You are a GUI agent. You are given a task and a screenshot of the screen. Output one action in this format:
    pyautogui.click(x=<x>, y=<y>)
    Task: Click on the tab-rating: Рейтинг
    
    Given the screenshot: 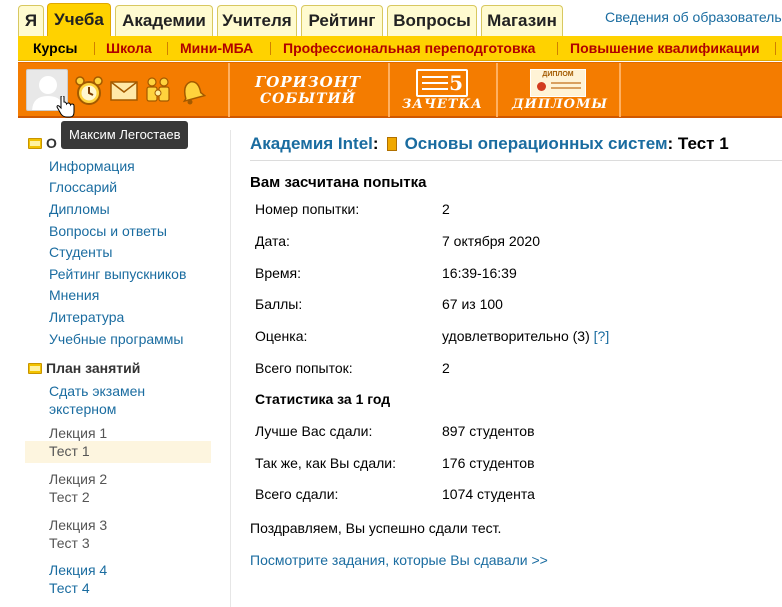 What is the action you would take?
    pyautogui.click(x=342, y=20)
    